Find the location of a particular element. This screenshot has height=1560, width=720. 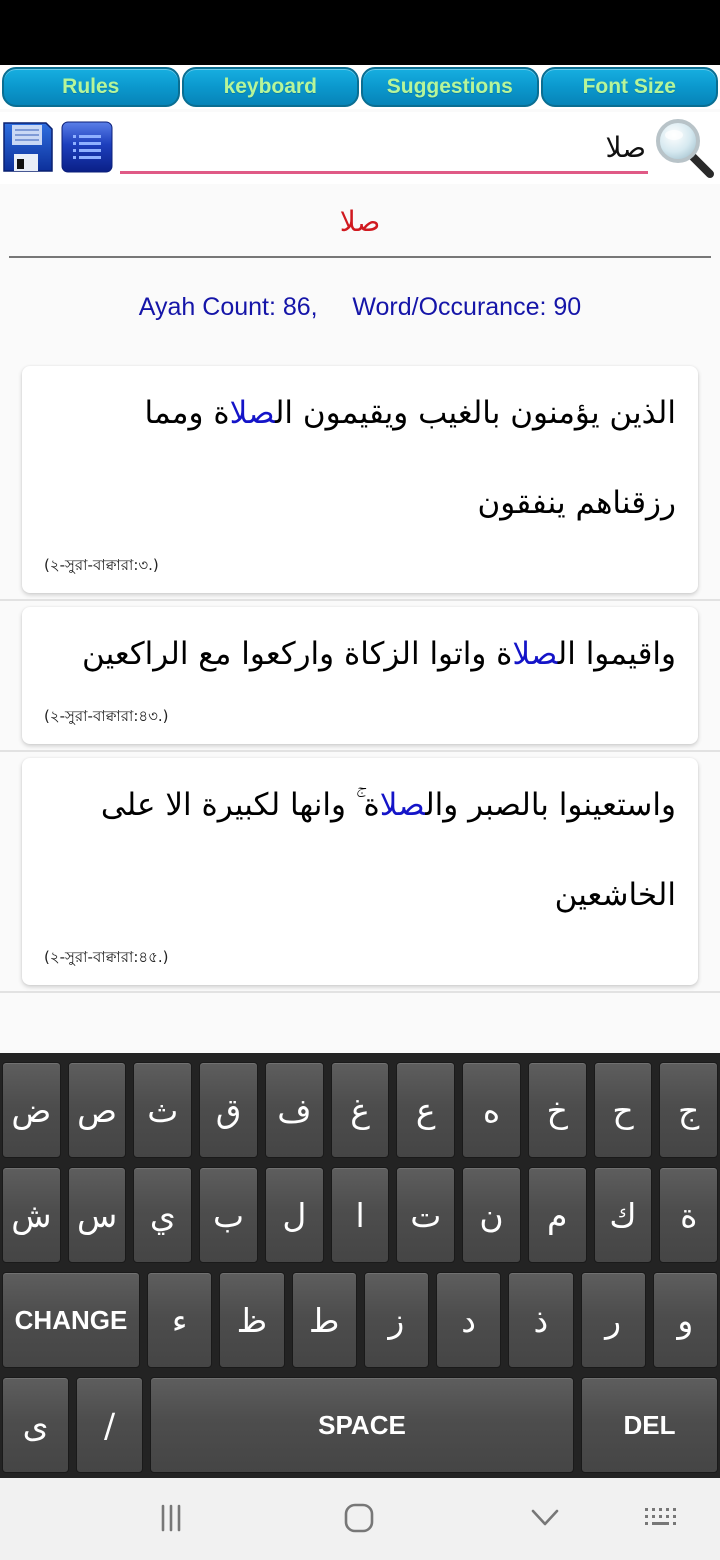

key: ة is located at coordinates (689, 1215).